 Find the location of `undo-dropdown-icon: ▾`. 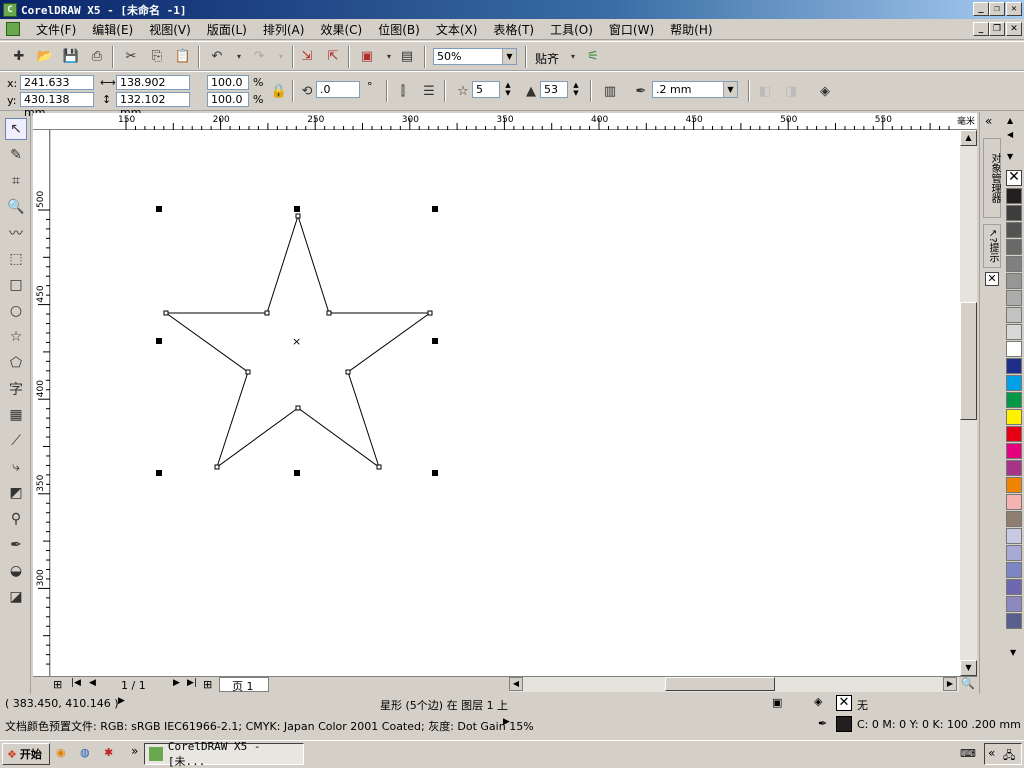

undo-dropdown-icon: ▾ is located at coordinates (239, 56).